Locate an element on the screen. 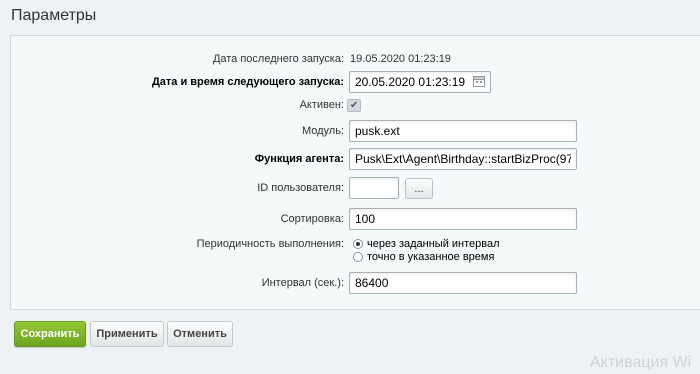  active-label: Активен: is located at coordinates (321, 105).